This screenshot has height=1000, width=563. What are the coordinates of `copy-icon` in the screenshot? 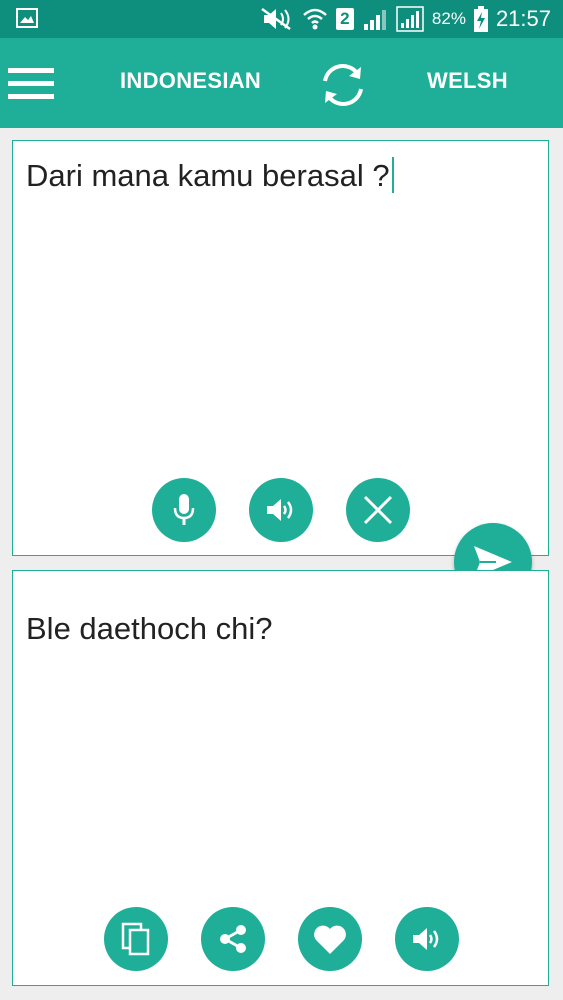 It's located at (135, 939).